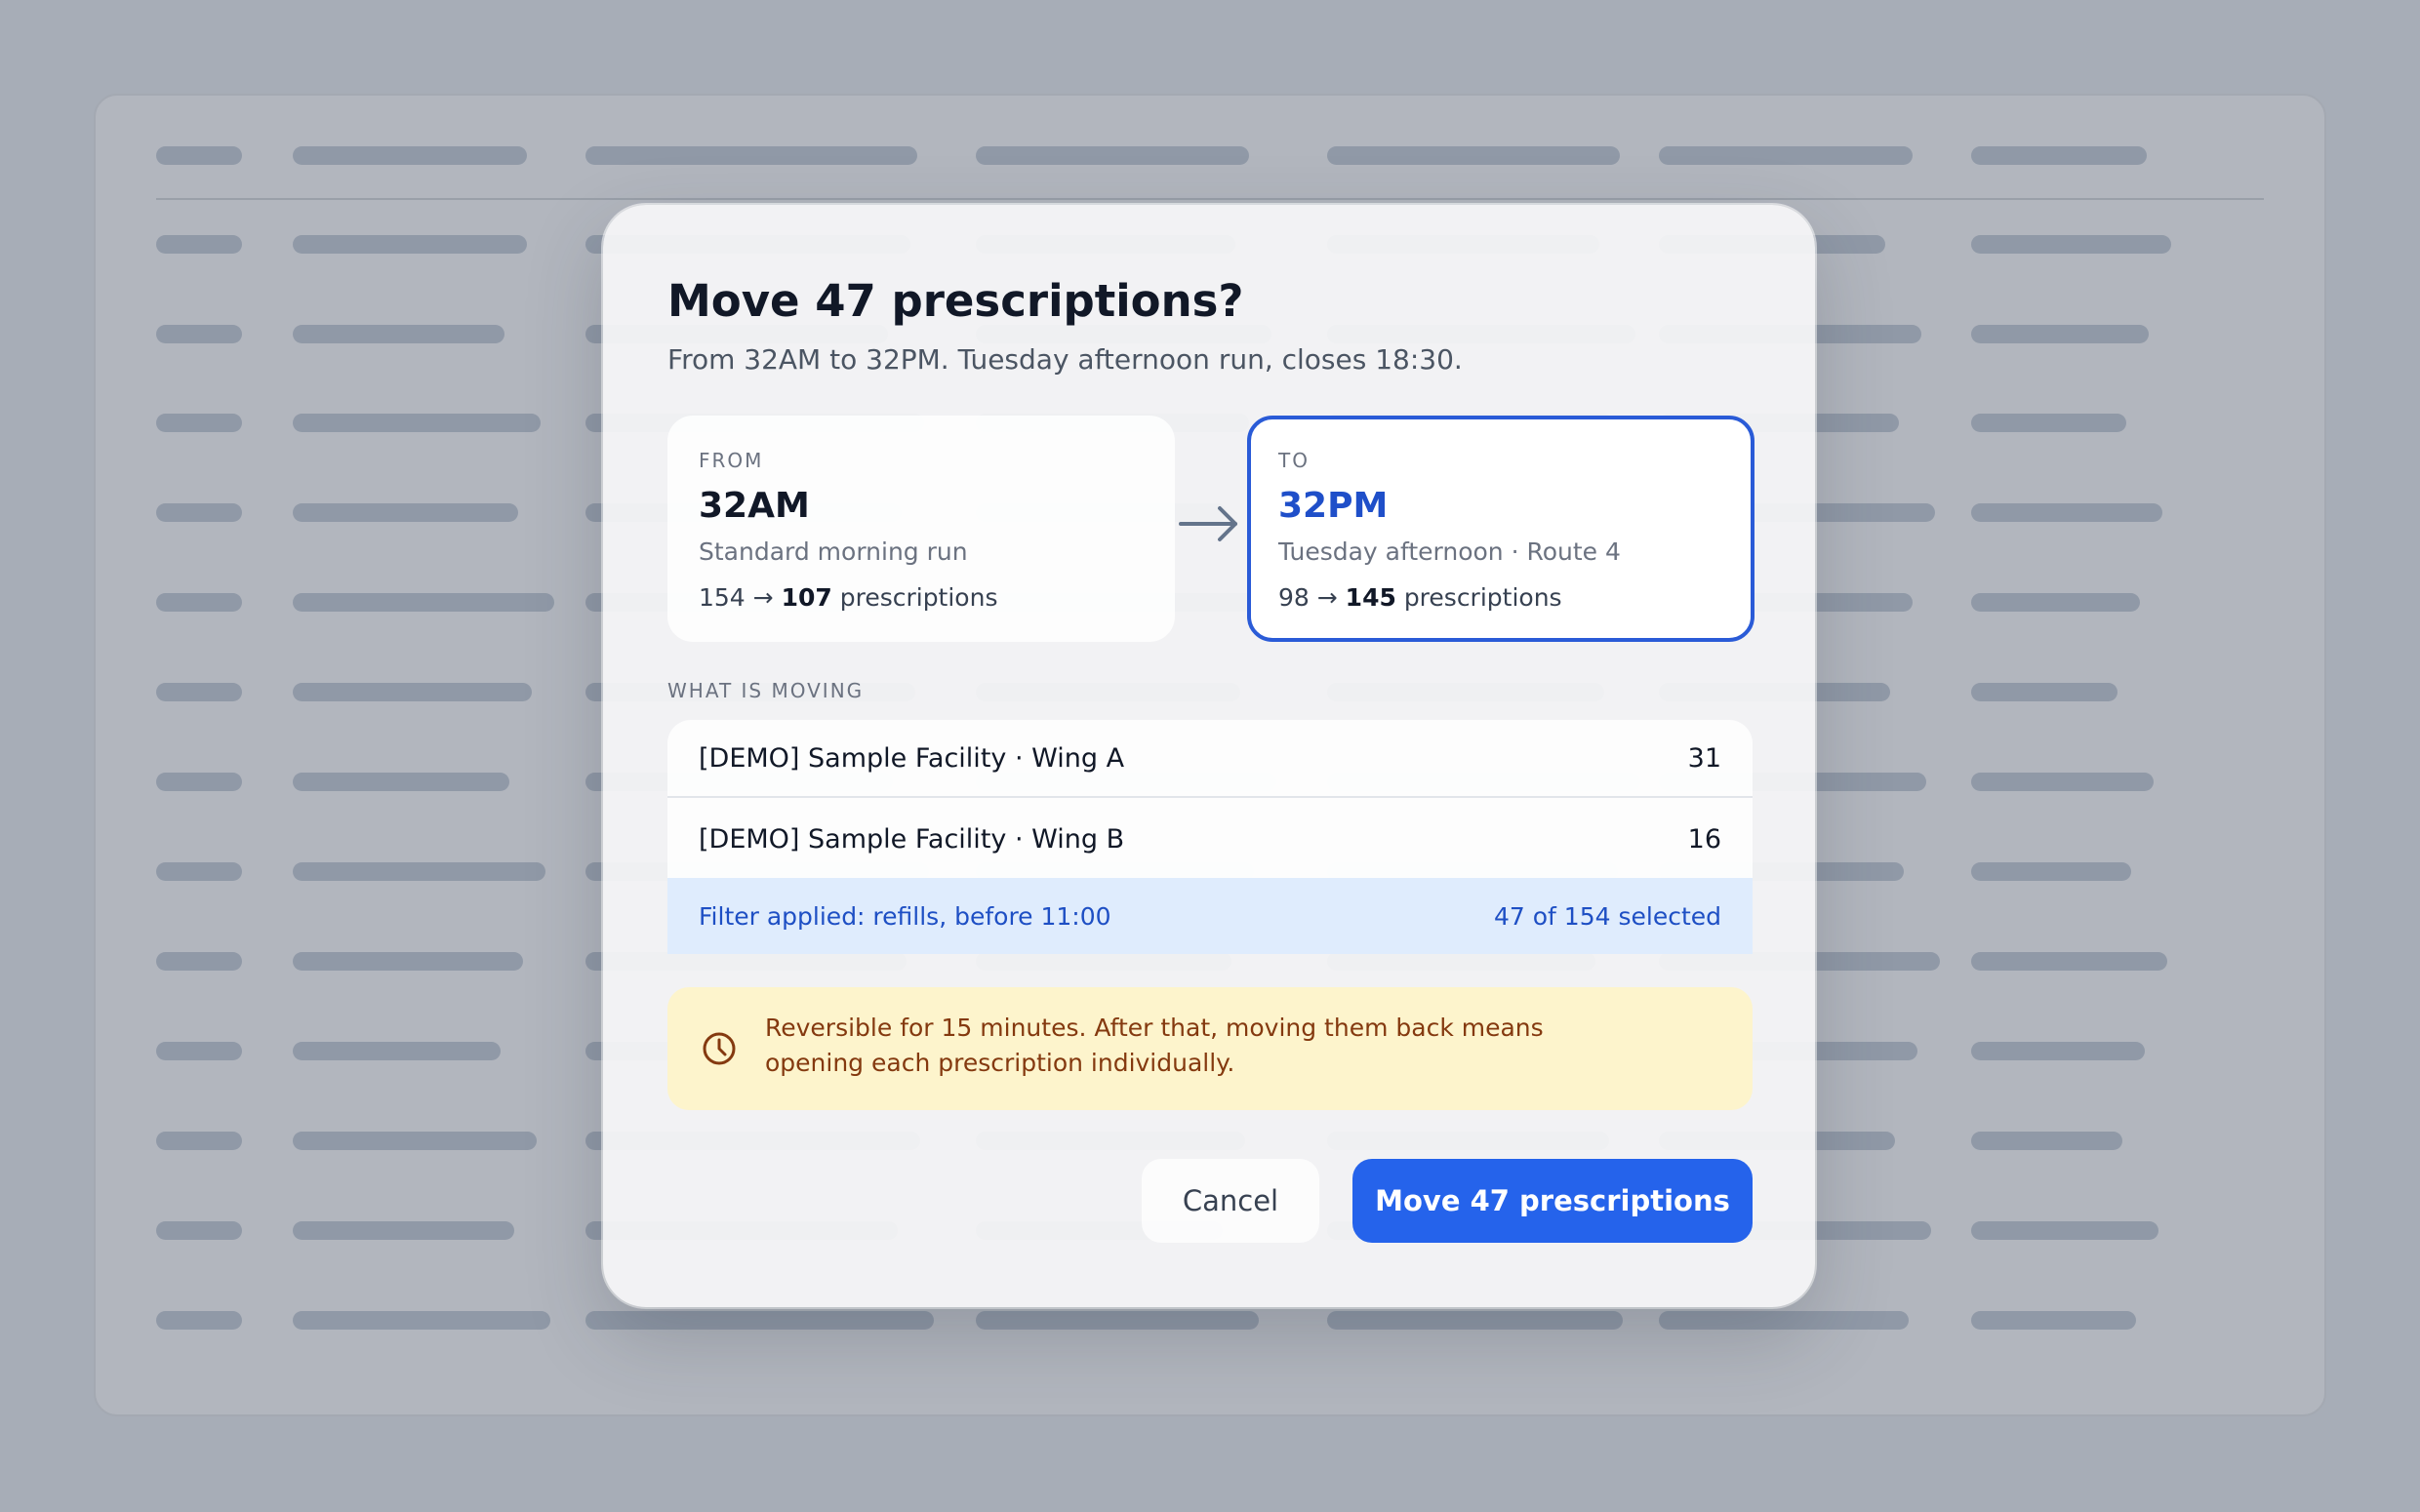  What do you see at coordinates (912, 839) in the screenshot?
I see `list-item-name: [DEMO] Sample Facility · Wing B` at bounding box center [912, 839].